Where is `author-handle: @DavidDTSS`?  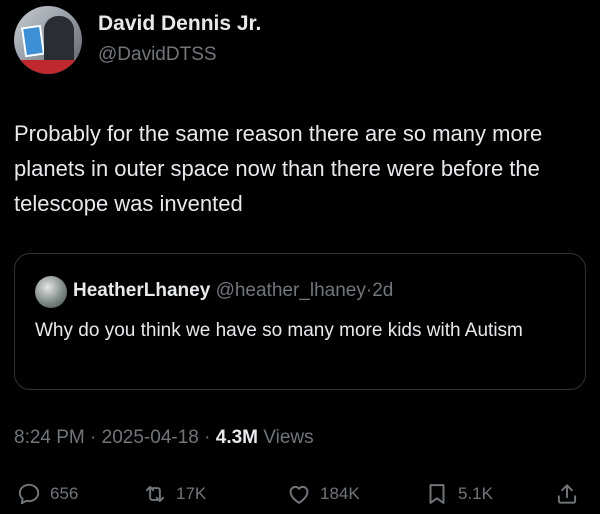
author-handle: @DavidDTSS is located at coordinates (157, 55).